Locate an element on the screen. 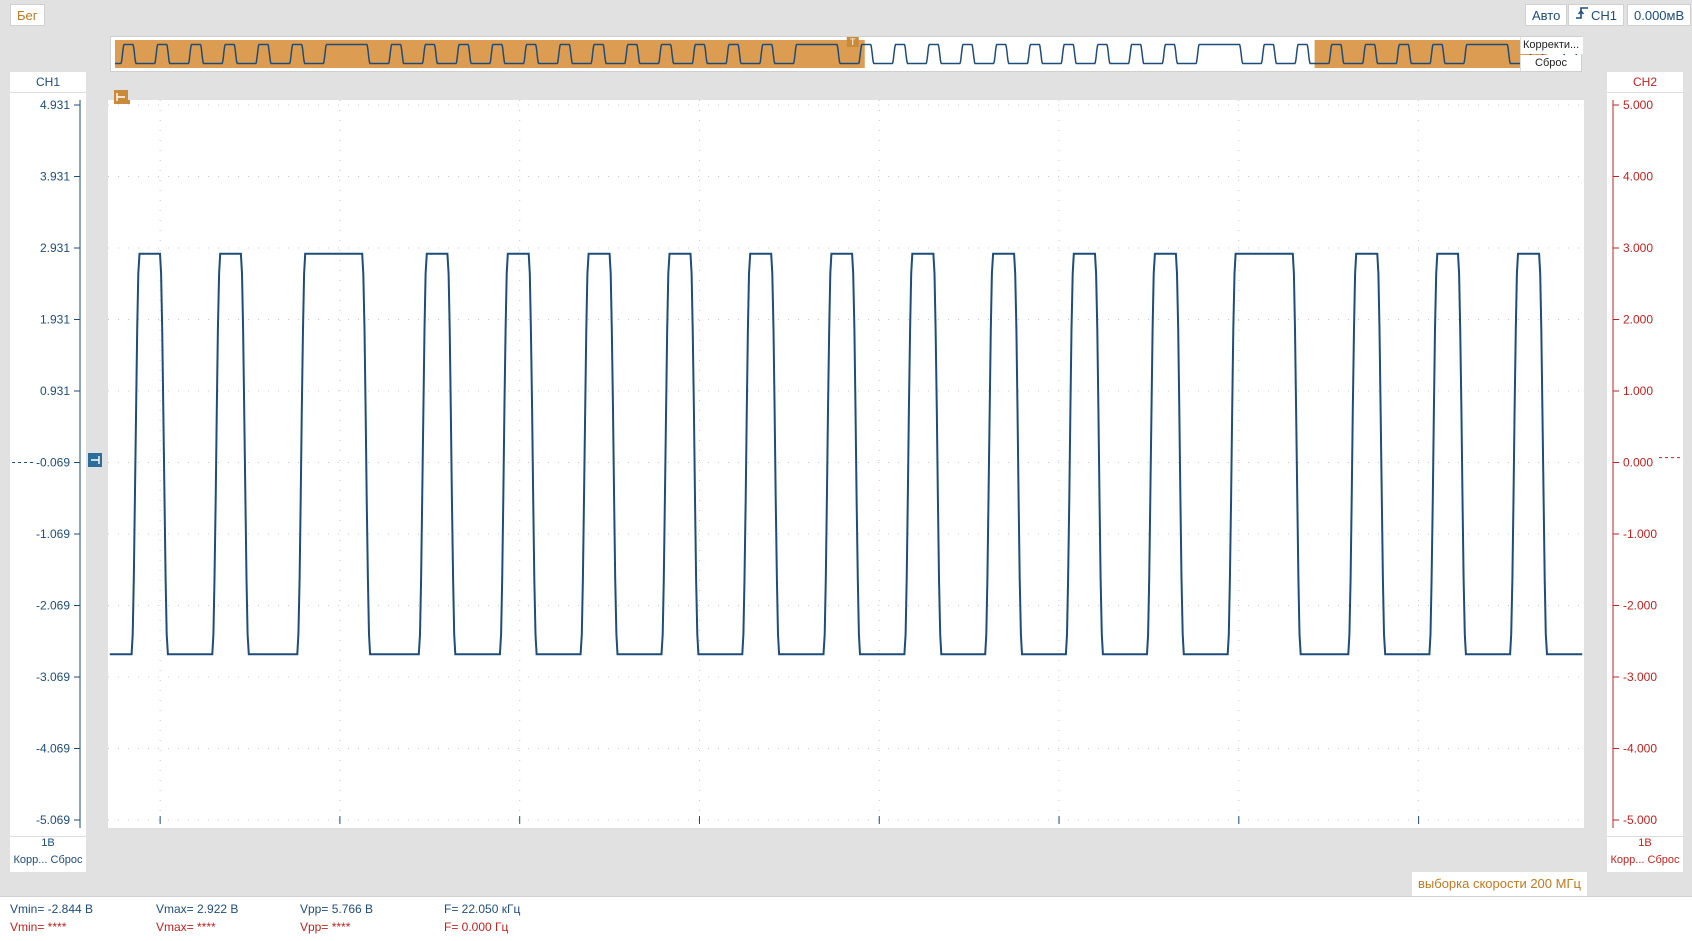 The width and height of the screenshot is (1692, 941). trigger-level-button: 0.000мВ is located at coordinates (1659, 15).